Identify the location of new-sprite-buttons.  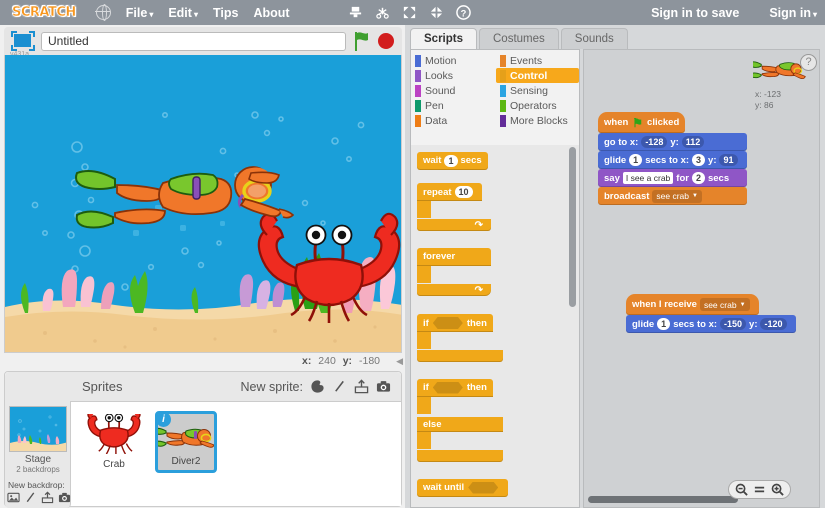
(350, 386).